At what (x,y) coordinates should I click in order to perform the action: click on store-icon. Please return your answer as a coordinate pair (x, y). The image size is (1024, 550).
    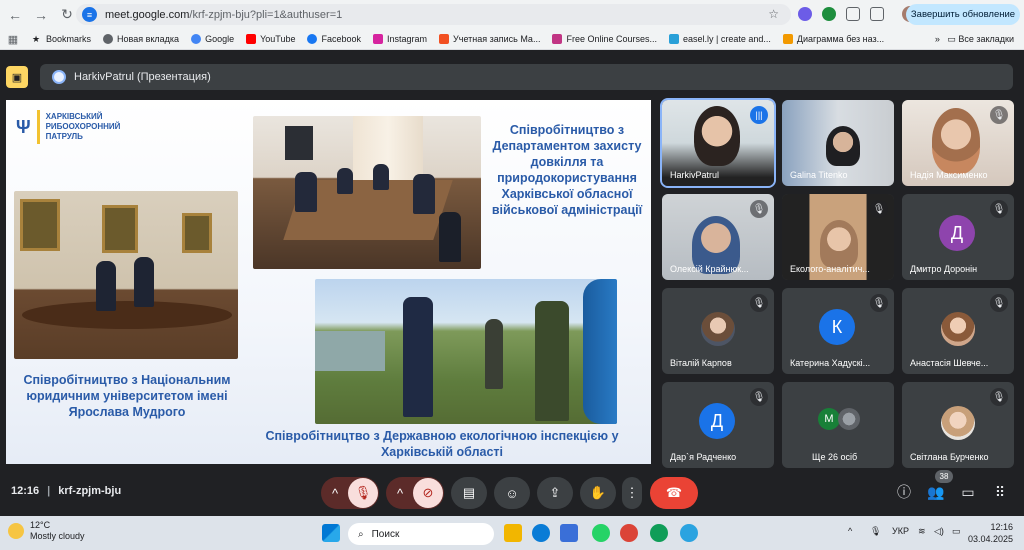
    Looking at the image, I should click on (569, 533).